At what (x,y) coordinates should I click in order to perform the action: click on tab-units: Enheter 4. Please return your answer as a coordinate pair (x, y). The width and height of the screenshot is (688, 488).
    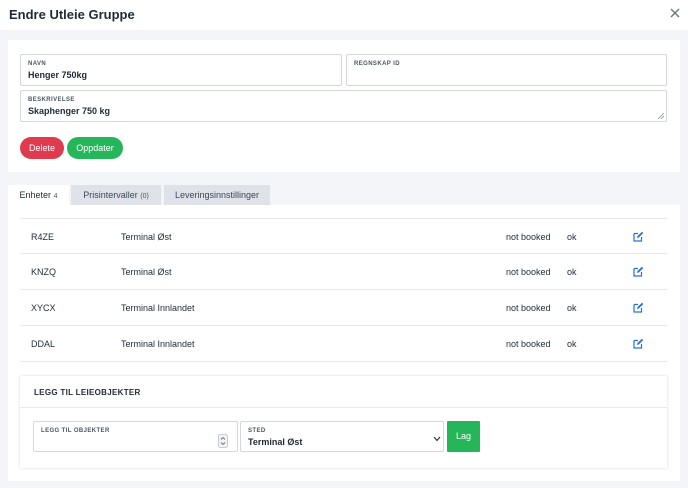
    Looking at the image, I should click on (38, 195).